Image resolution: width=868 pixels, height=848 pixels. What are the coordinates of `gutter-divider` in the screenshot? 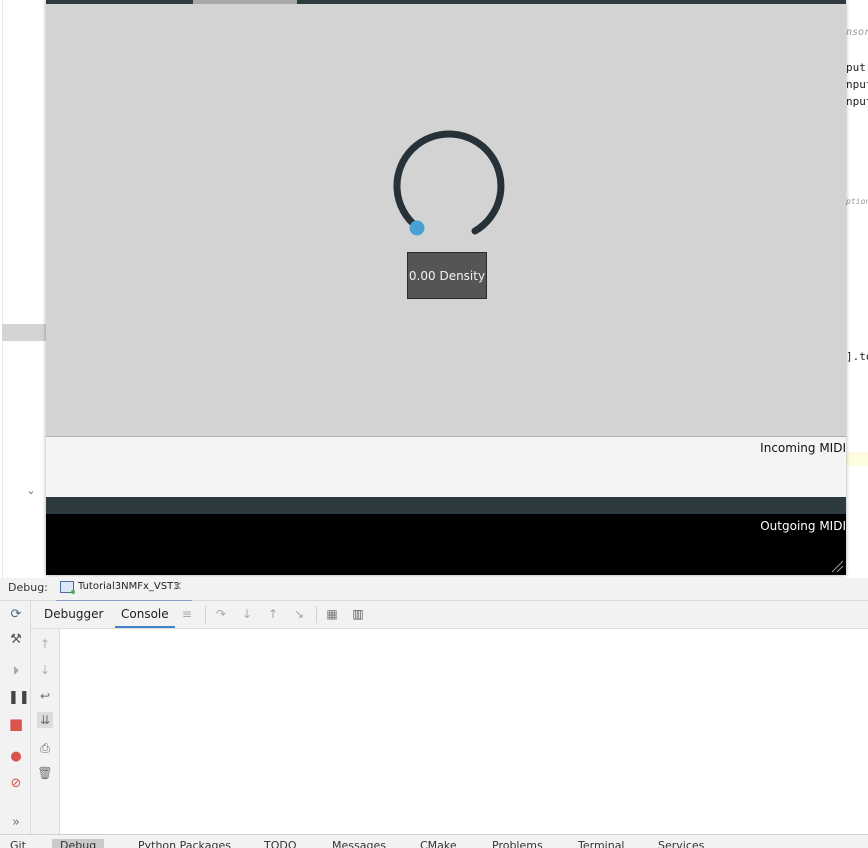 It's located at (2, 289).